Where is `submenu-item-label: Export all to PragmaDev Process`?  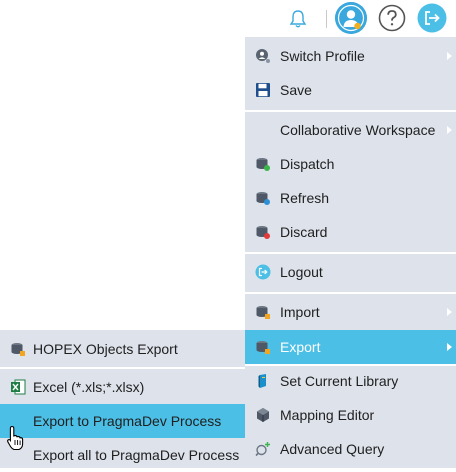
submenu-item-label: Export all to PragmaDev Process is located at coordinates (136, 455).